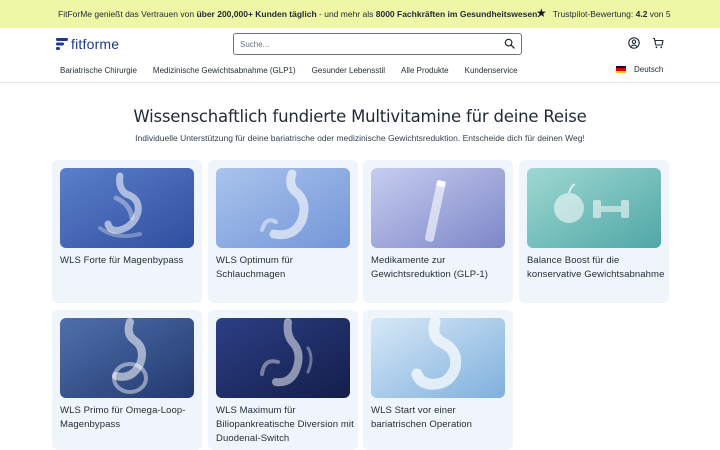  I want to click on trustpilot-rating: ★ Trustpilot-Bewertung: 4.2 von 5, so click(603, 13).